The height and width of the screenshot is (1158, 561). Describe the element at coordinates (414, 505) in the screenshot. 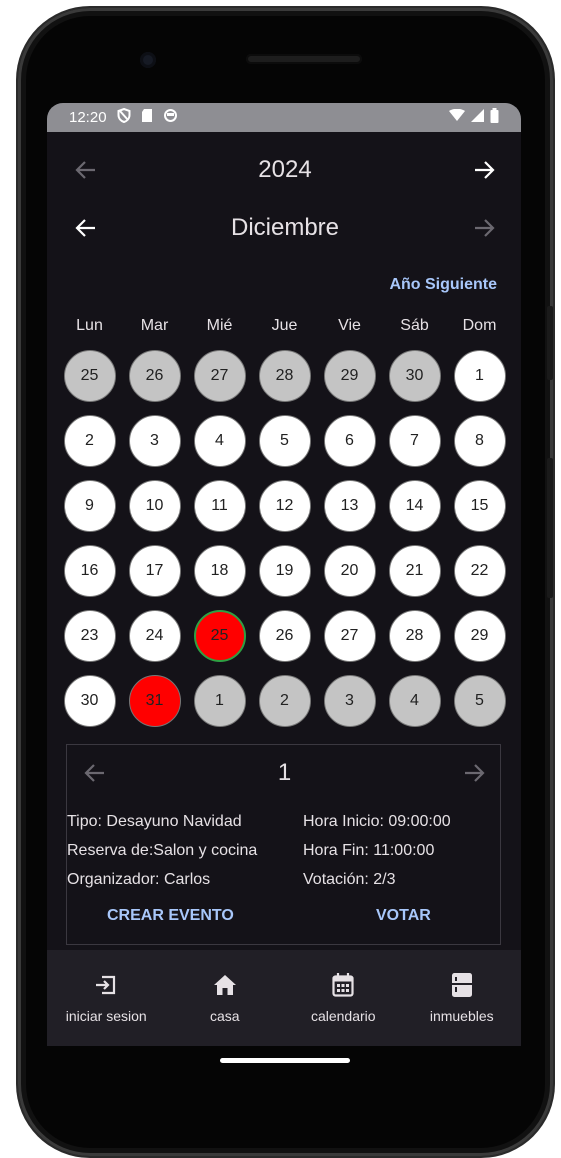

I see `day-cell: 14` at that location.